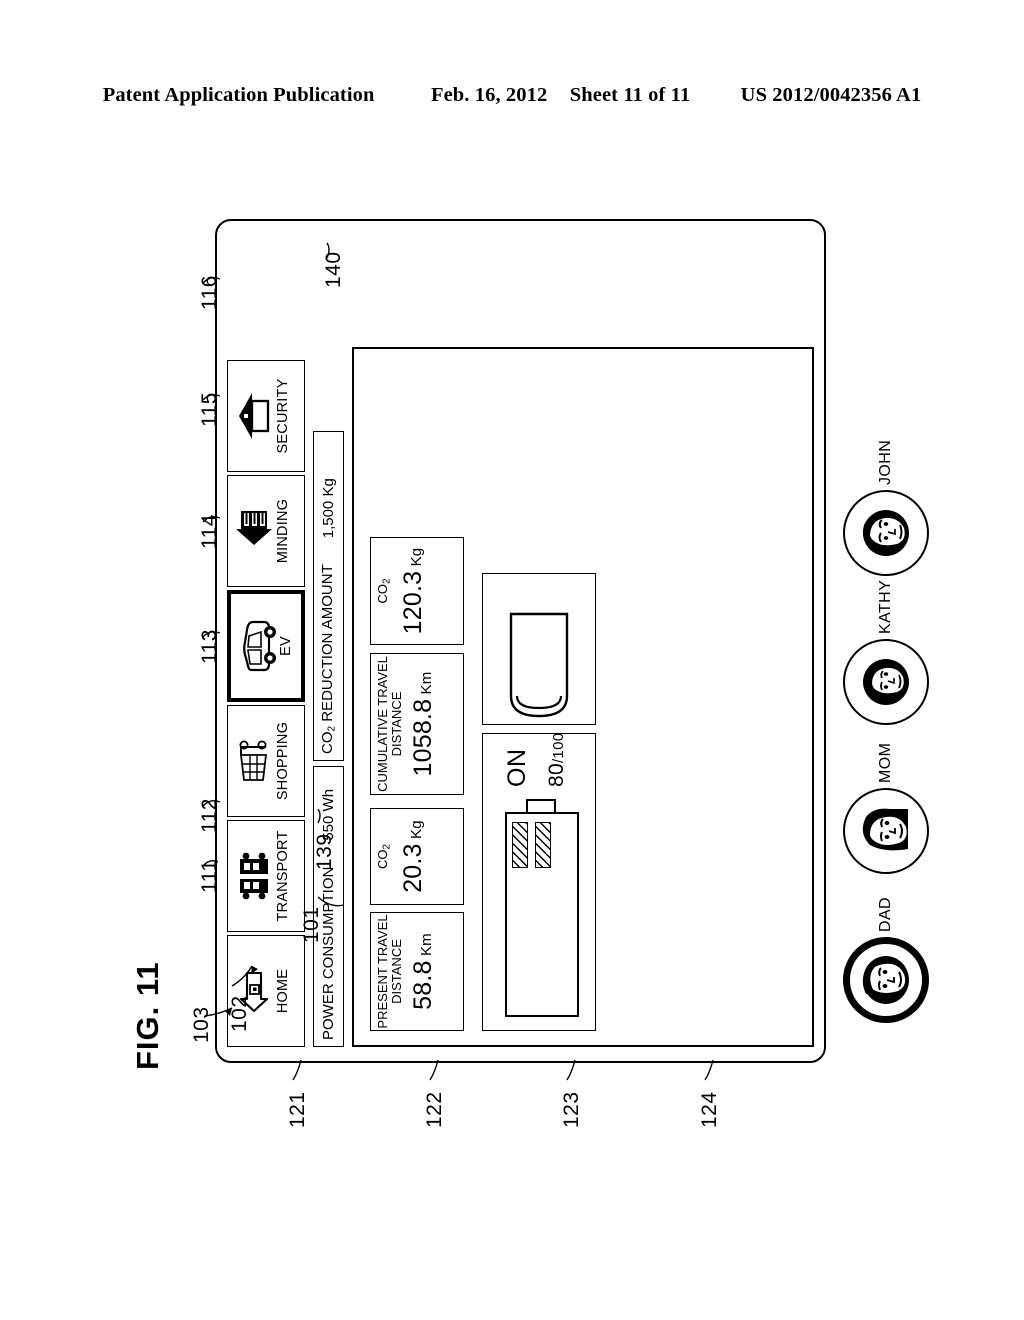 This screenshot has width=1024, height=1320. I want to click on battery-terminal-icon, so click(541, 805).